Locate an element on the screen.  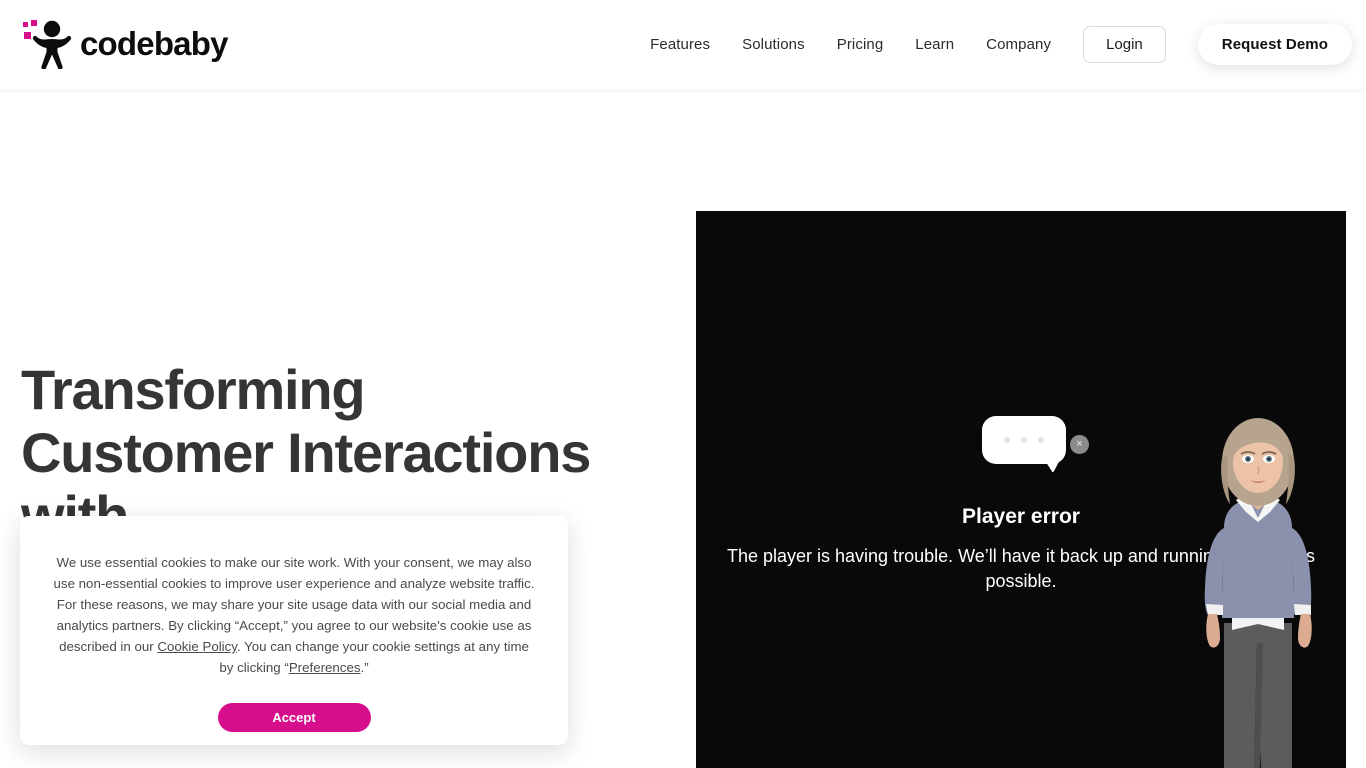
hero-heading-line-2: Customer Interactions is located at coordinates (306, 452).